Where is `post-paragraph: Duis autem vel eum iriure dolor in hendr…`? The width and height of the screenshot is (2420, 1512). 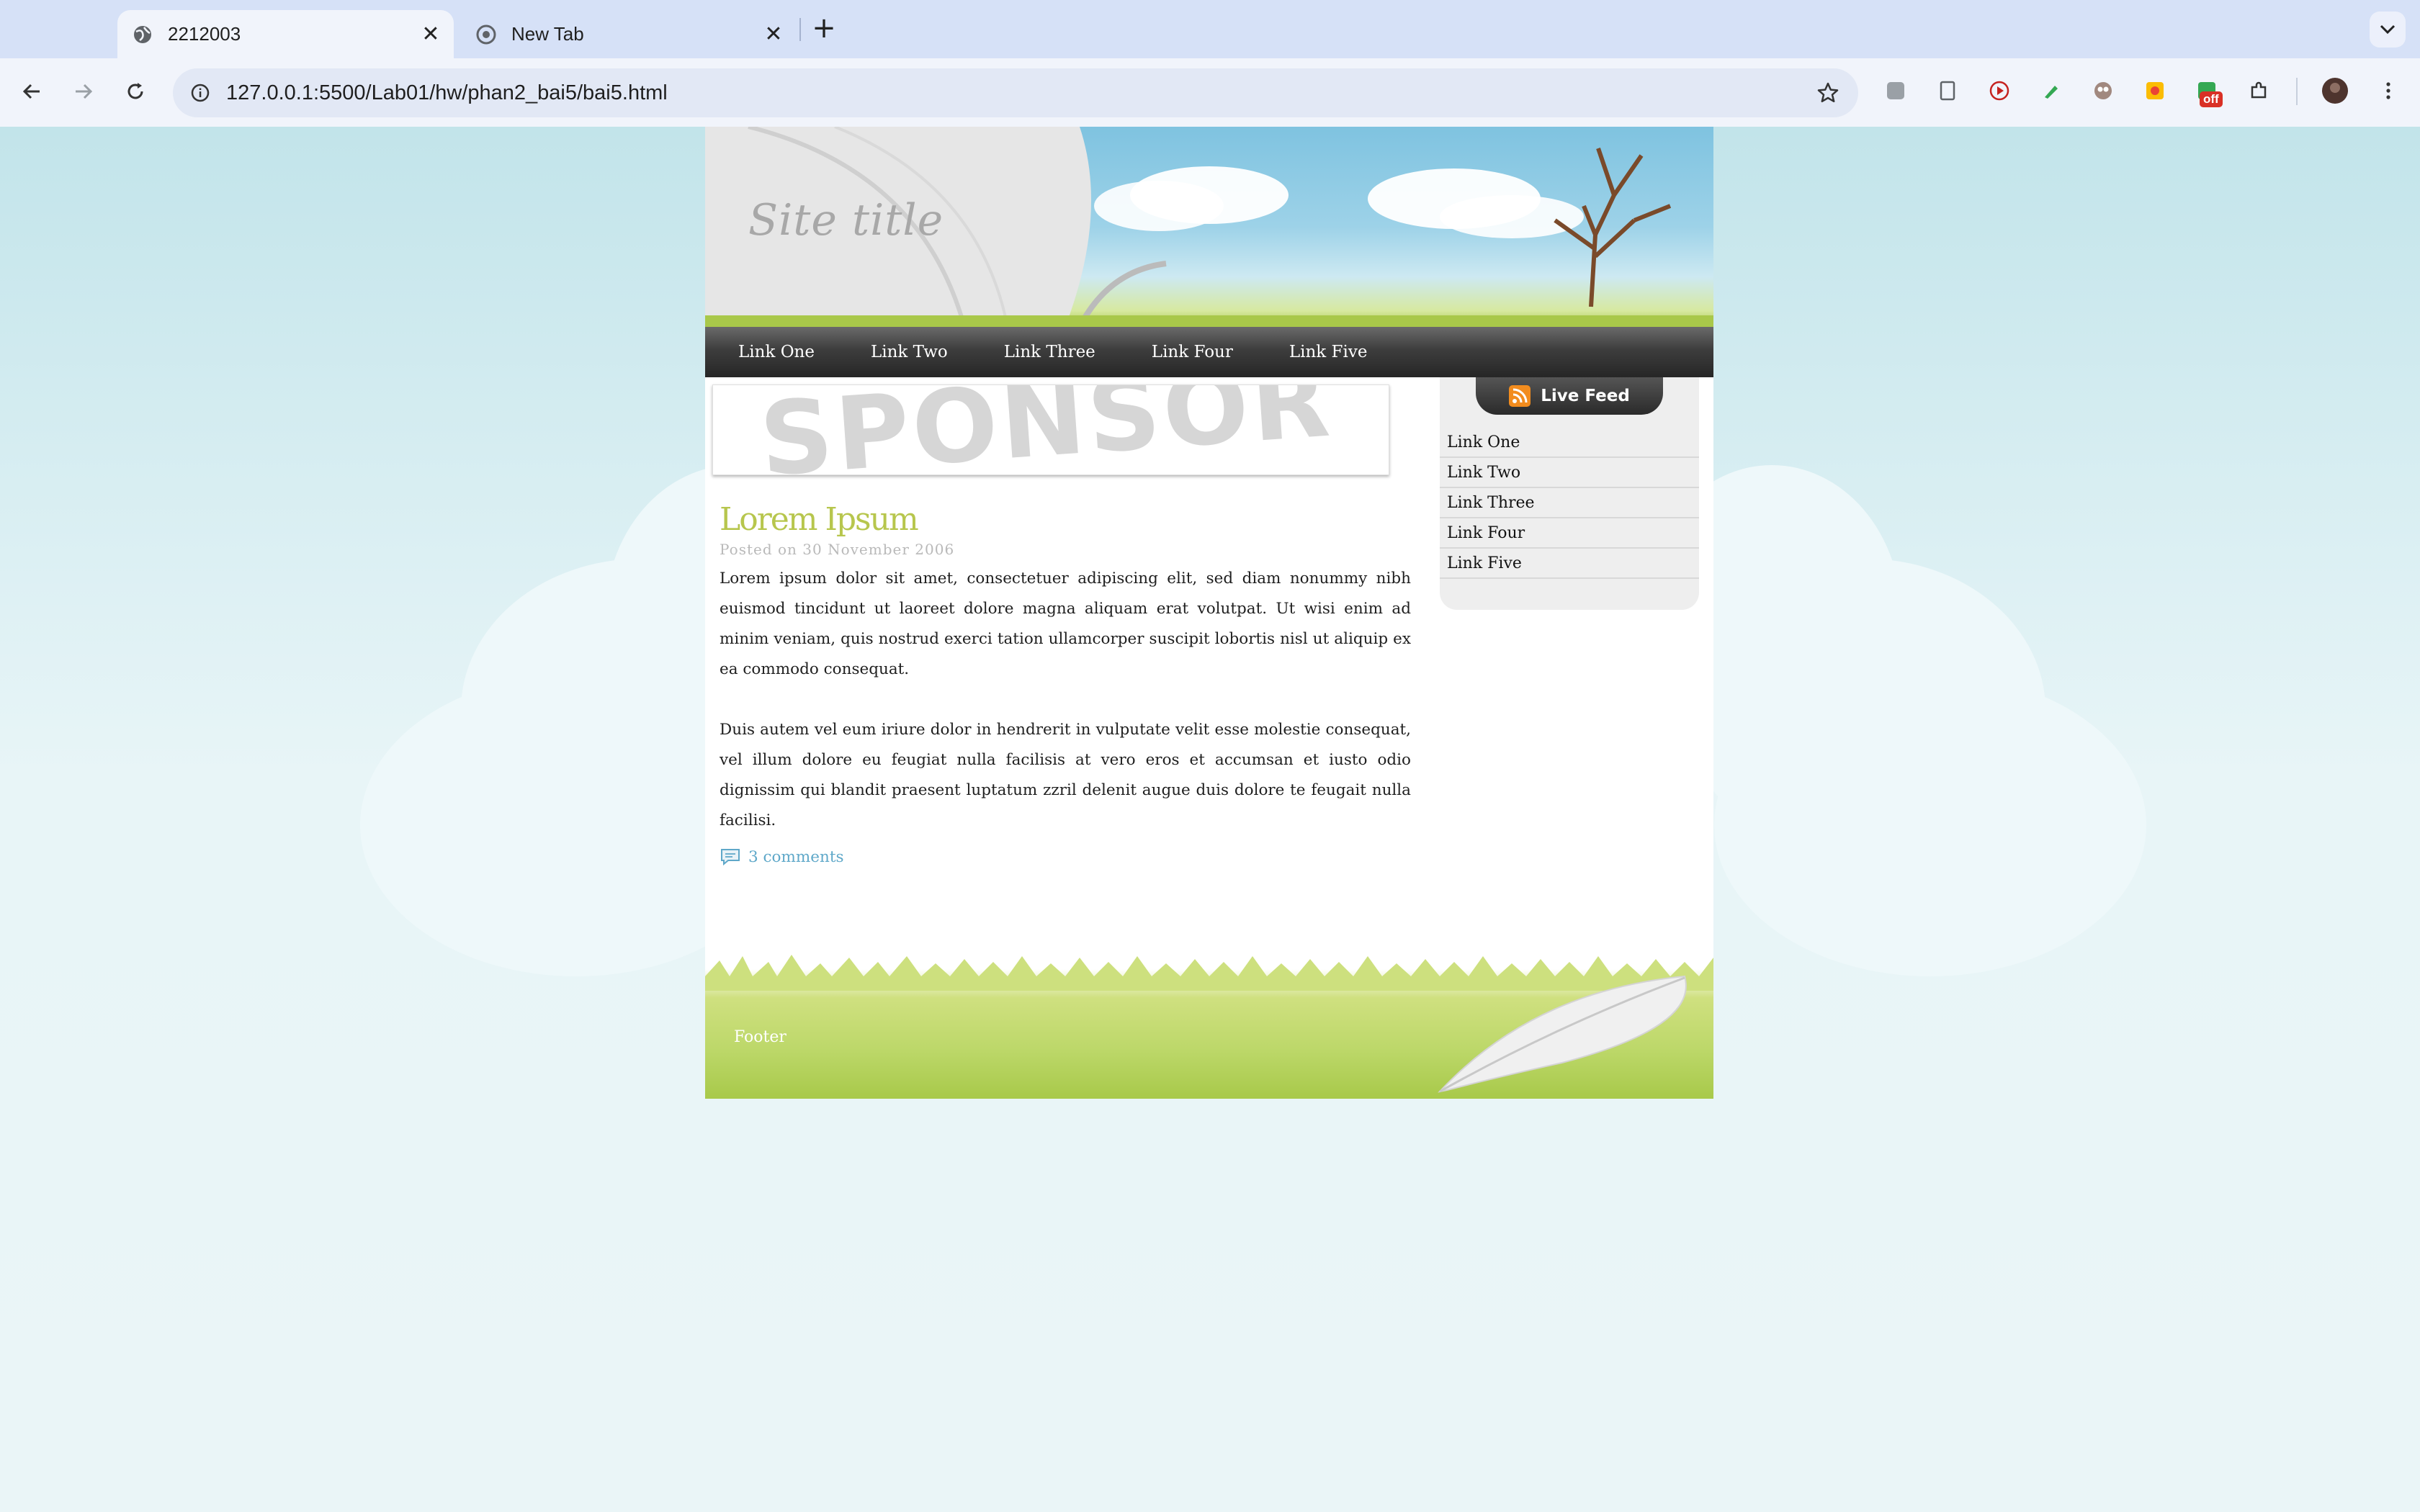 post-paragraph: Duis autem vel eum iriure dolor in hendr… is located at coordinates (1065, 775).